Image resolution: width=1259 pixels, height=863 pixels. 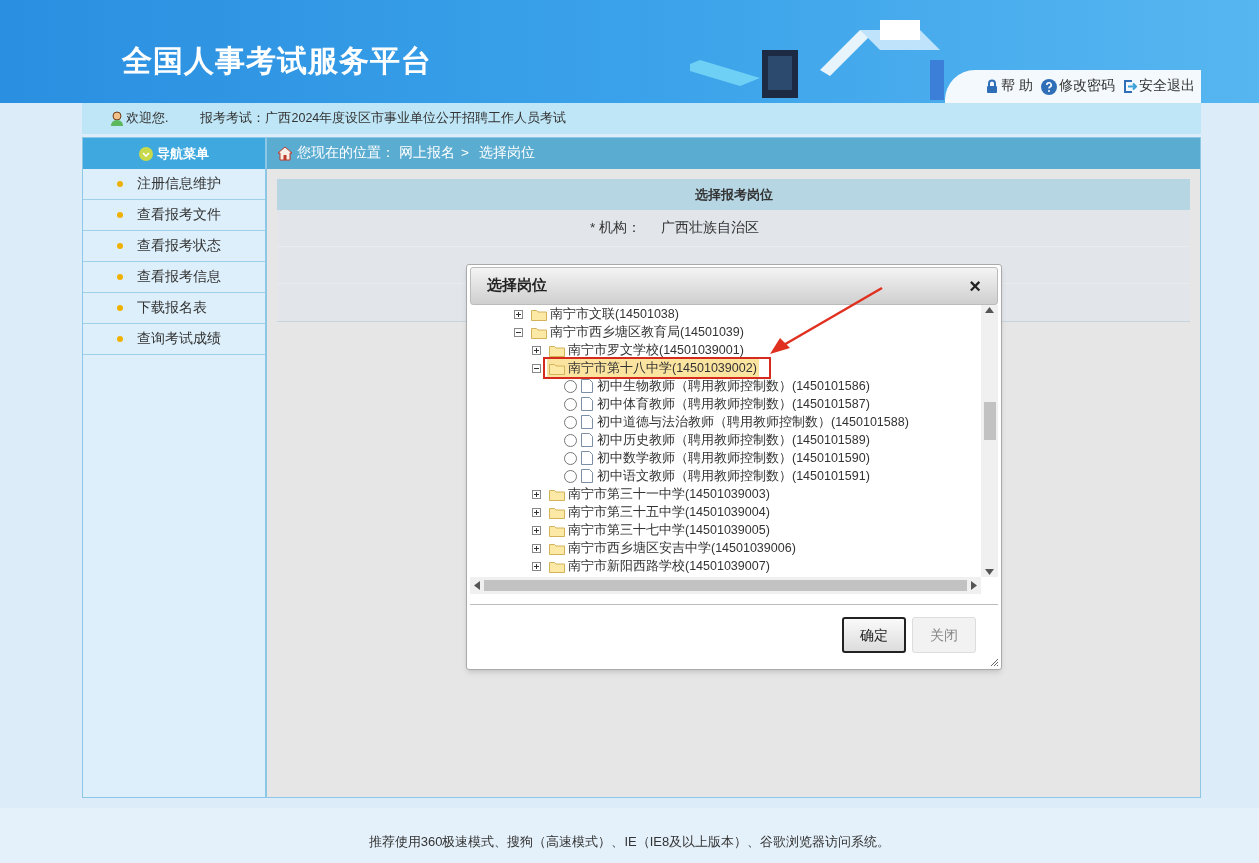 What do you see at coordinates (975, 286) in the screenshot?
I see `close-button: ×` at bounding box center [975, 286].